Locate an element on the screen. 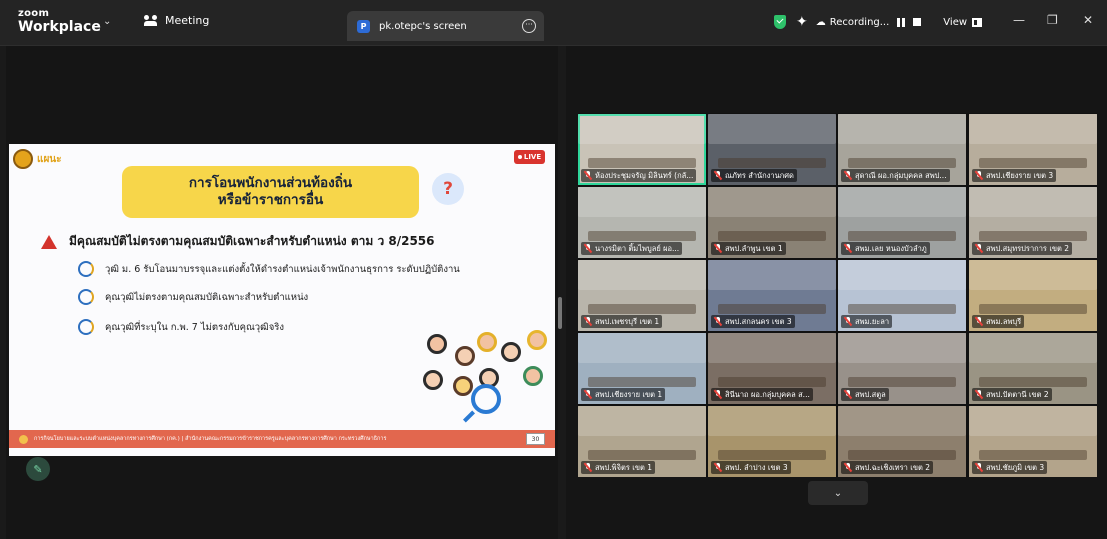 The height and width of the screenshot is (539, 1107). participant-name: สพม.ลพบุรี is located at coordinates (1004, 321).